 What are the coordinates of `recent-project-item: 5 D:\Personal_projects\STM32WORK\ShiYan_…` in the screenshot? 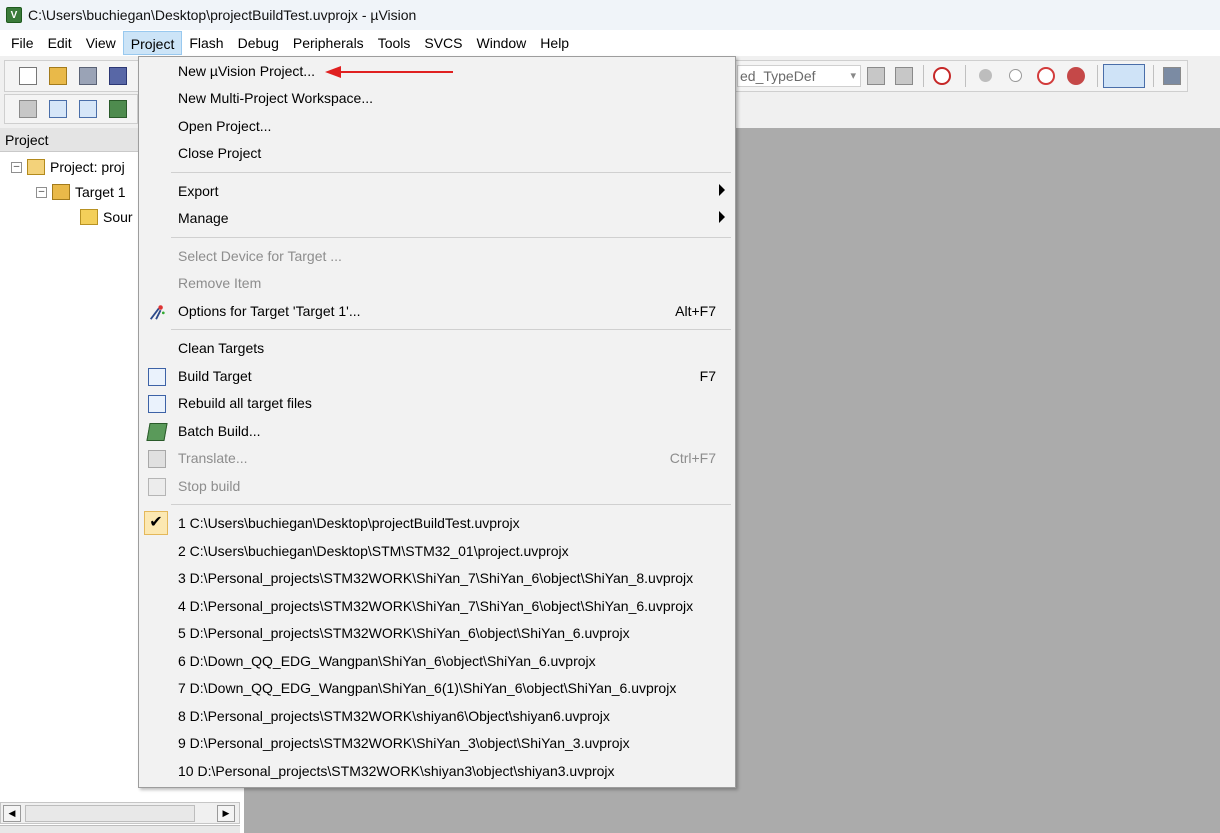 It's located at (437, 634).